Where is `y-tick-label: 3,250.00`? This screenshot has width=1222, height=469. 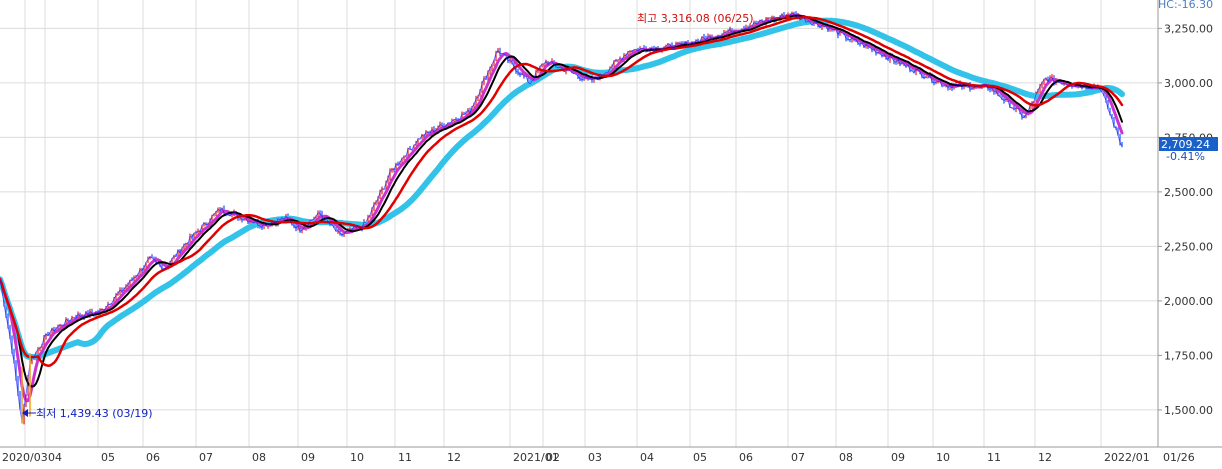
y-tick-label: 3,250.00 is located at coordinates (1188, 28).